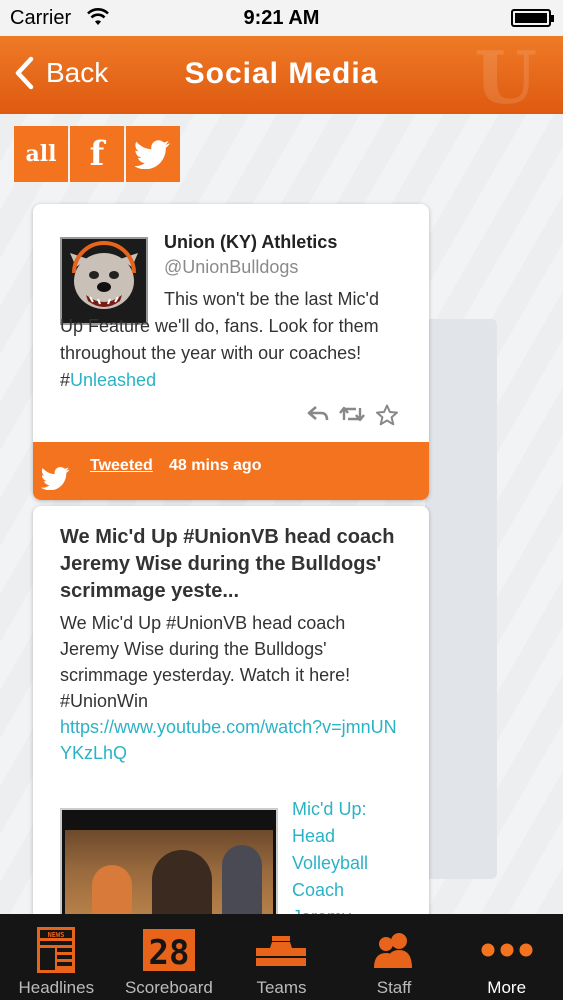 The width and height of the screenshot is (563, 1000). Describe the element at coordinates (215, 465) in the screenshot. I see `tweet-timestamp: 48 mins ago` at that location.